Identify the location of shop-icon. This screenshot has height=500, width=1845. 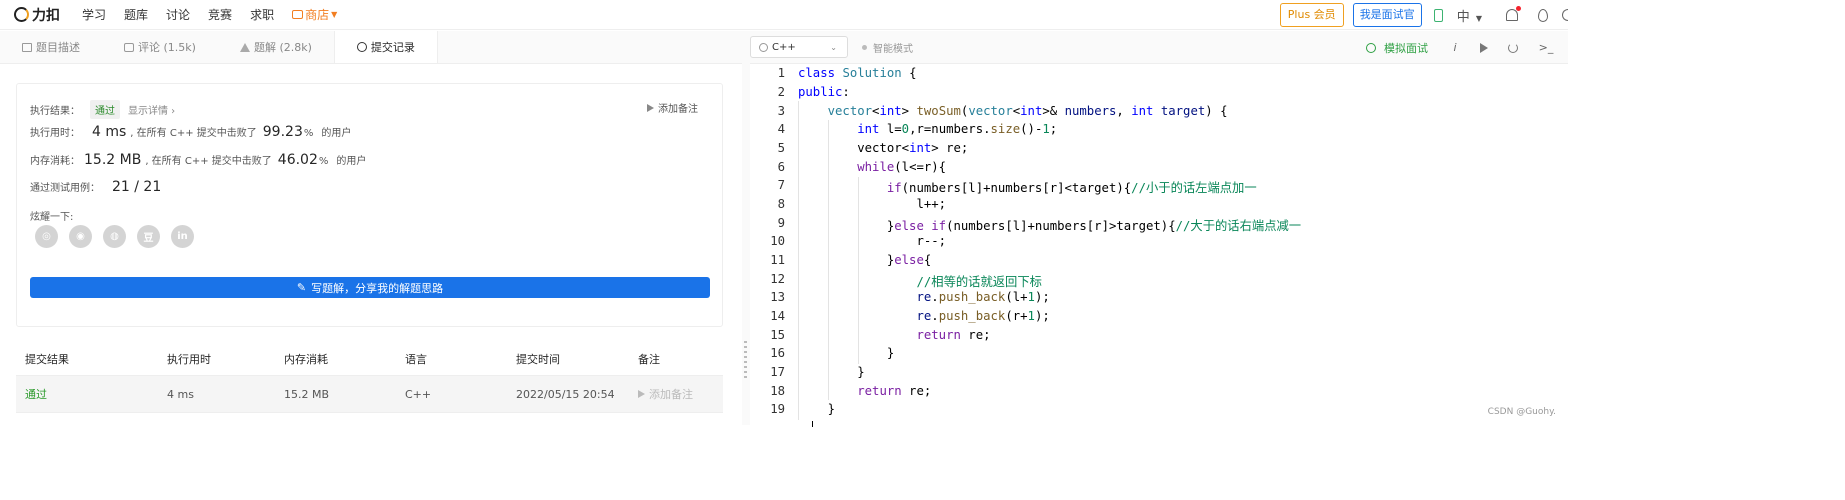
(298, 14).